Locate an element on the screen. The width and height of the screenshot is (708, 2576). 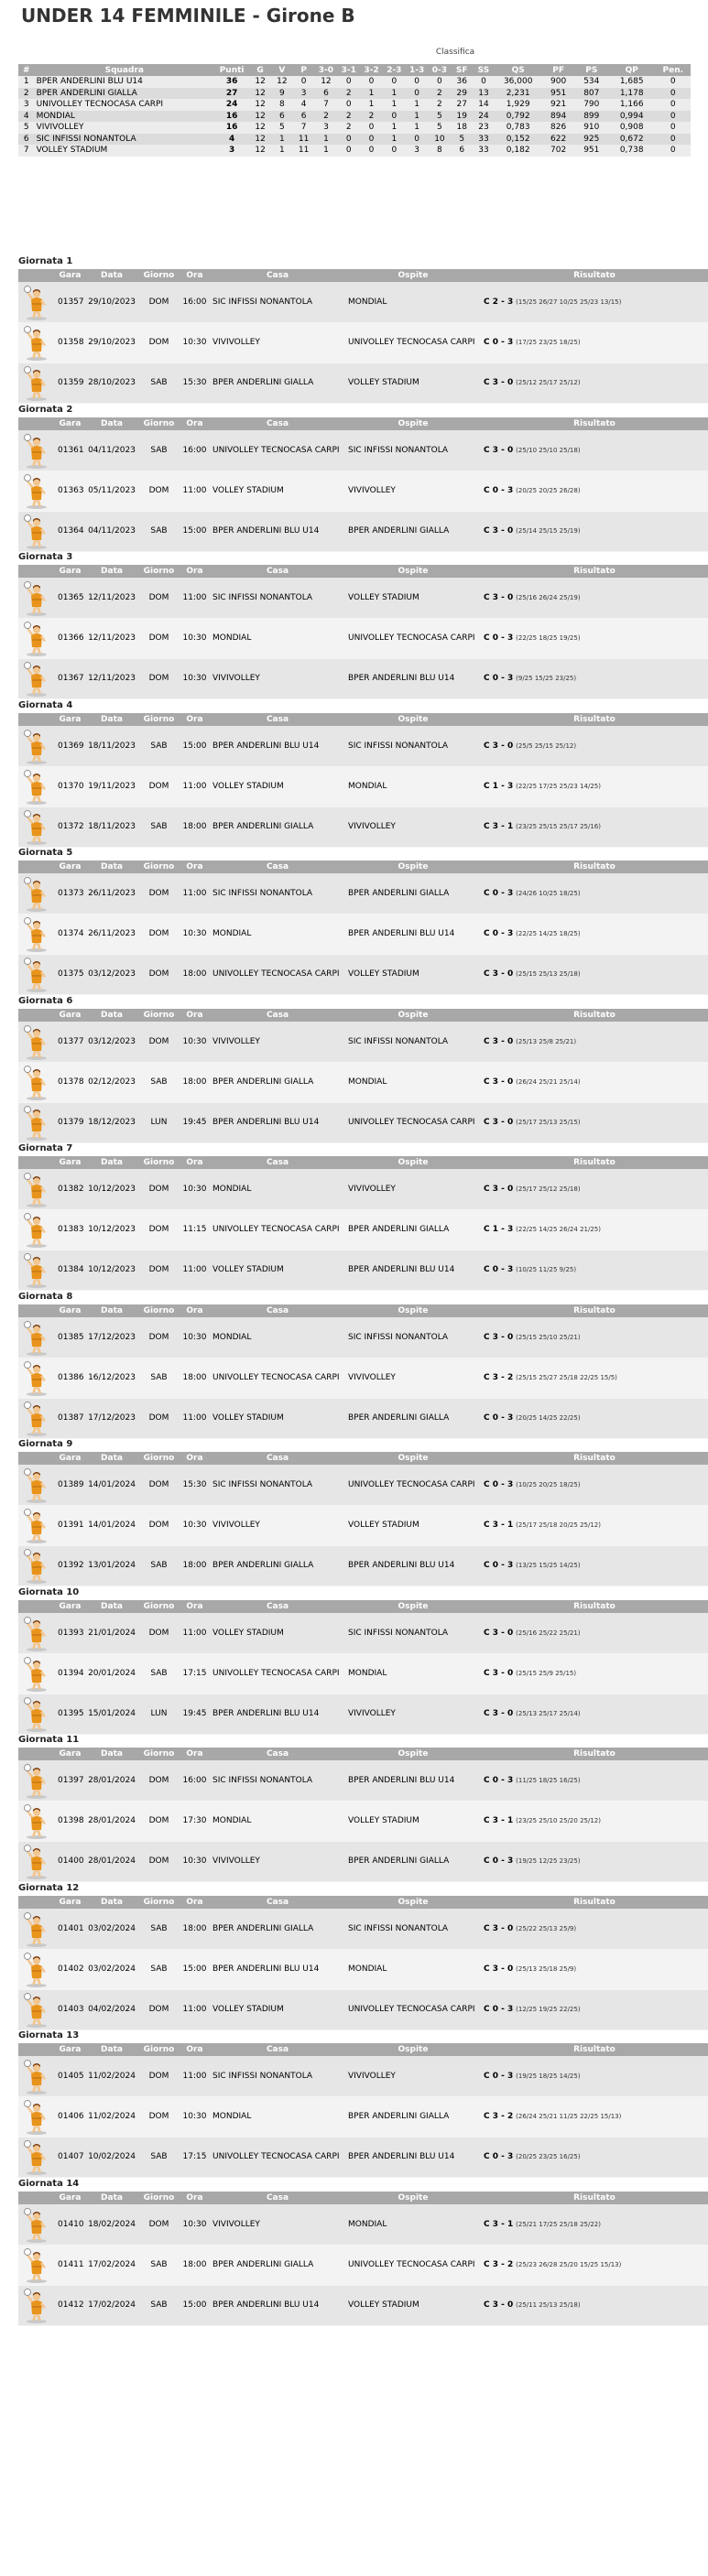
match-result: C 3 - 0 (25/13 25/18 25/9) is located at coordinates (594, 1970).